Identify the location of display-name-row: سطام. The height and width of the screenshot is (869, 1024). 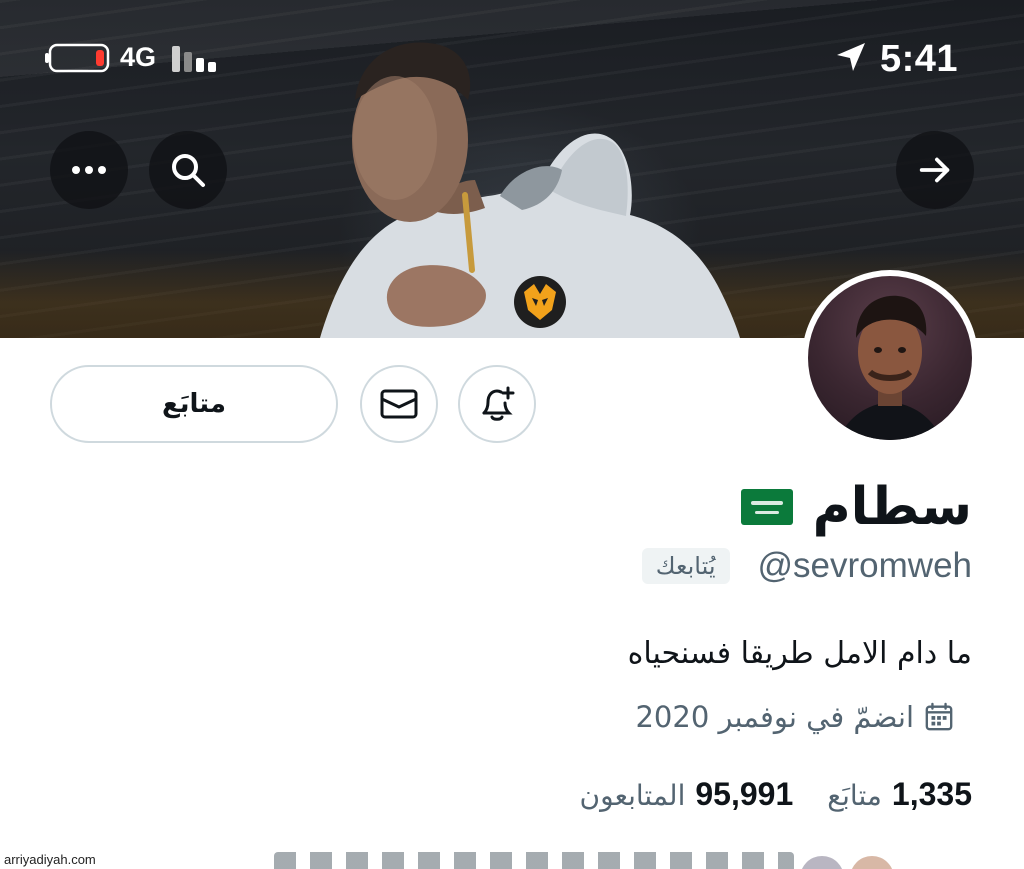
(856, 507).